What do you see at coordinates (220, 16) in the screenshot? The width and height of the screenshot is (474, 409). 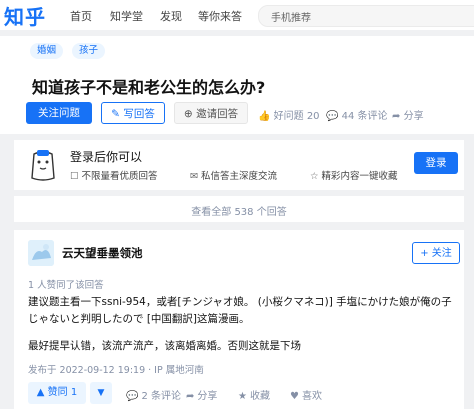 I see `nav-waiting-answers: 等你来答` at bounding box center [220, 16].